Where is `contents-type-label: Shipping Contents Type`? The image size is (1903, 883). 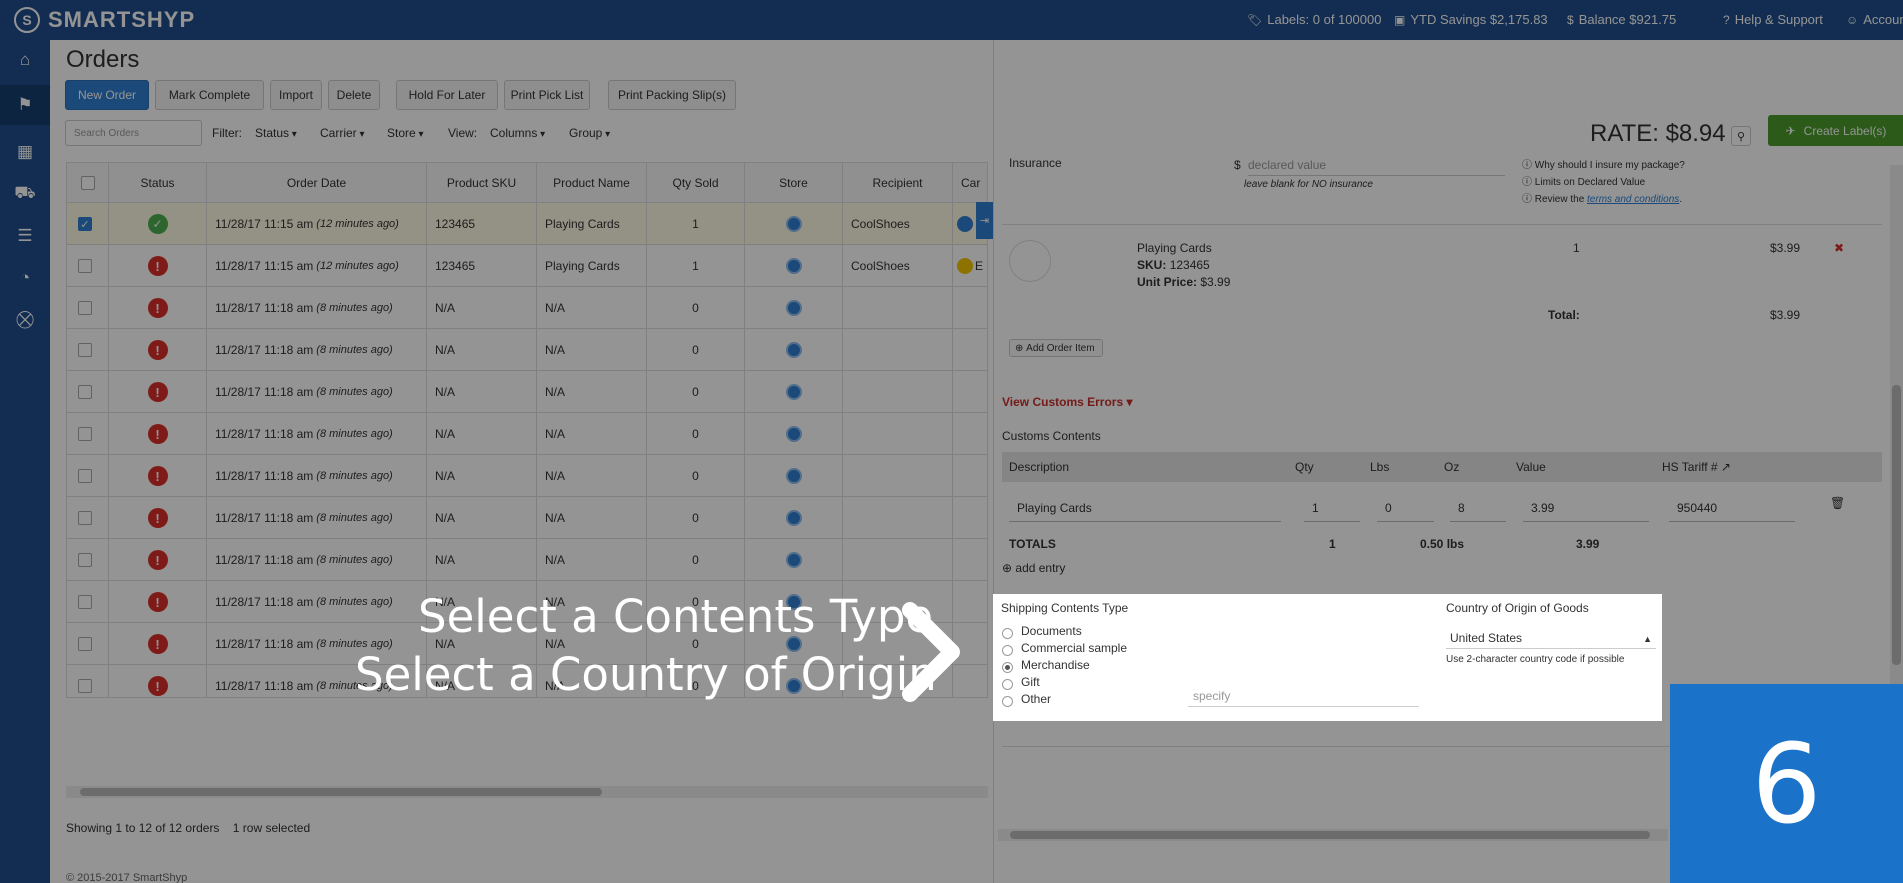 contents-type-label: Shipping Contents Type is located at coordinates (1065, 608).